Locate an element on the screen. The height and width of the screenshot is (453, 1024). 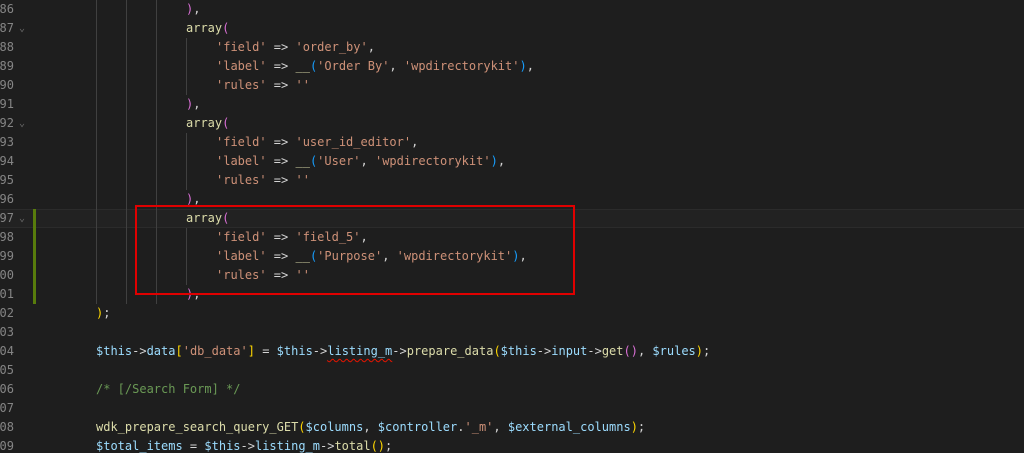
code-line: 96), is located at coordinates (512, 199).